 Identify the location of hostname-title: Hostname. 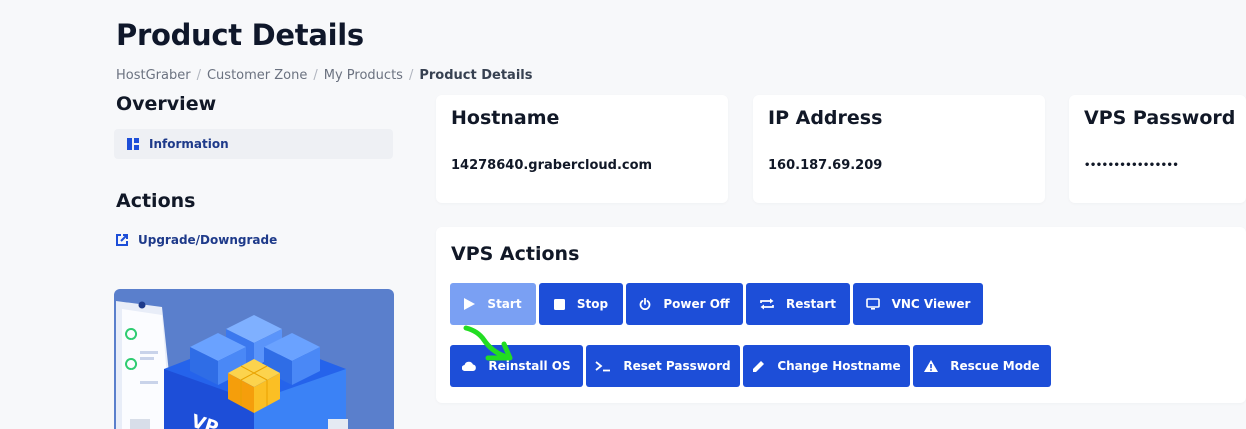
(505, 118).